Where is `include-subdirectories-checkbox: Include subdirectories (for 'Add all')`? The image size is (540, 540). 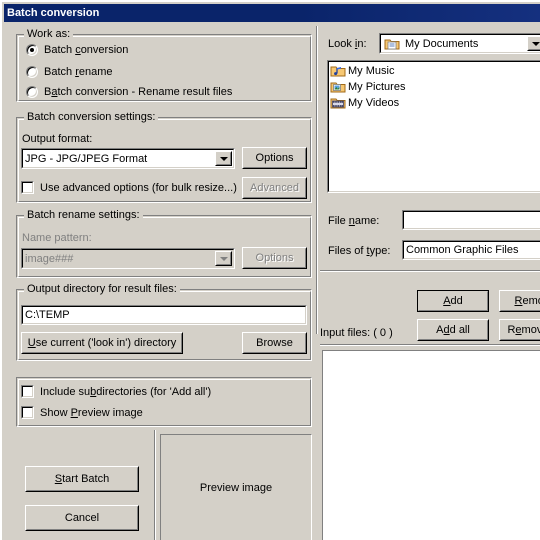
include-subdirectories-checkbox: Include subdirectories (for 'Add all') is located at coordinates (116, 391).